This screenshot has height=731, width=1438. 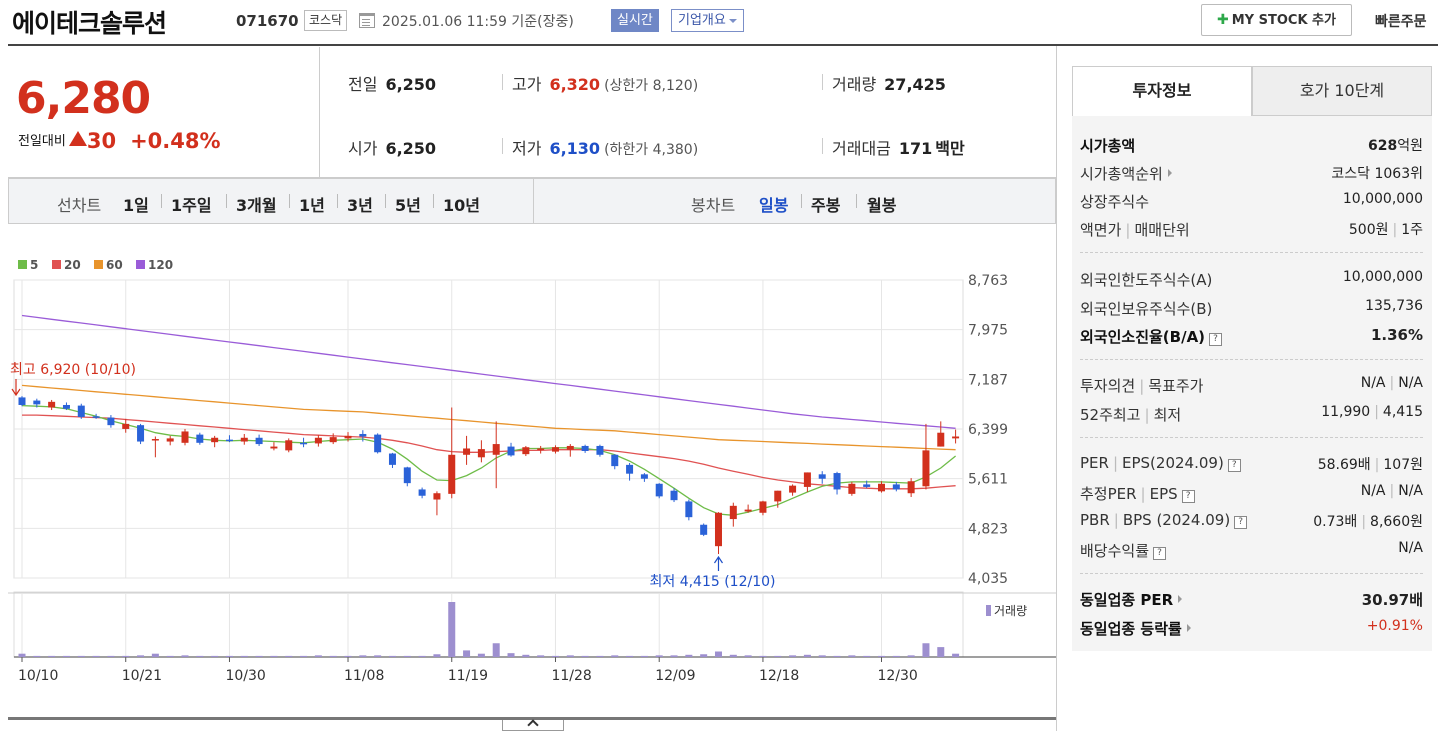 I want to click on market-cap-number: 628, so click(x=1383, y=146).